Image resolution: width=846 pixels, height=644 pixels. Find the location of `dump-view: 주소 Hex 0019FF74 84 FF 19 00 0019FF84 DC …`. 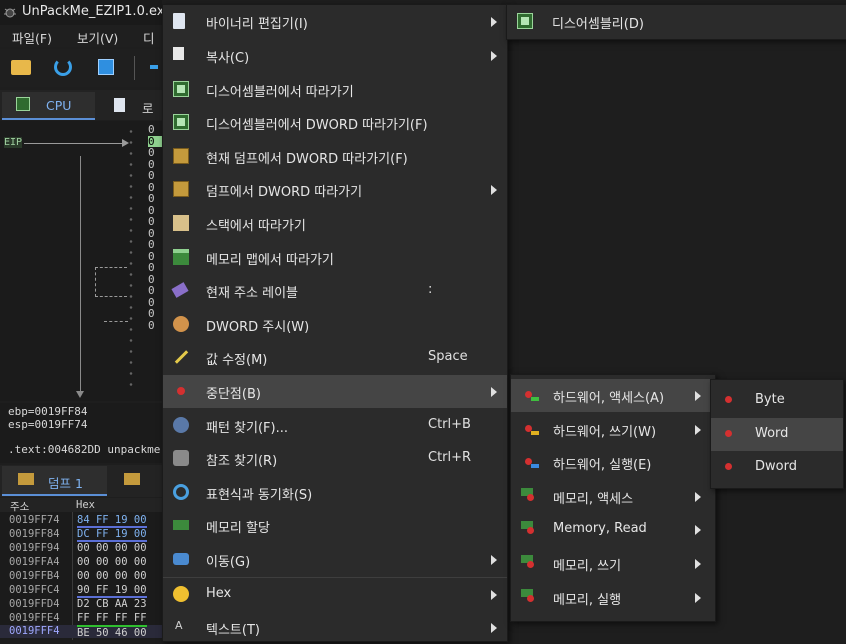

dump-view: 주소 Hex 0019FF74 84 FF 19 00 0019FF84 DC … is located at coordinates (81, 569).